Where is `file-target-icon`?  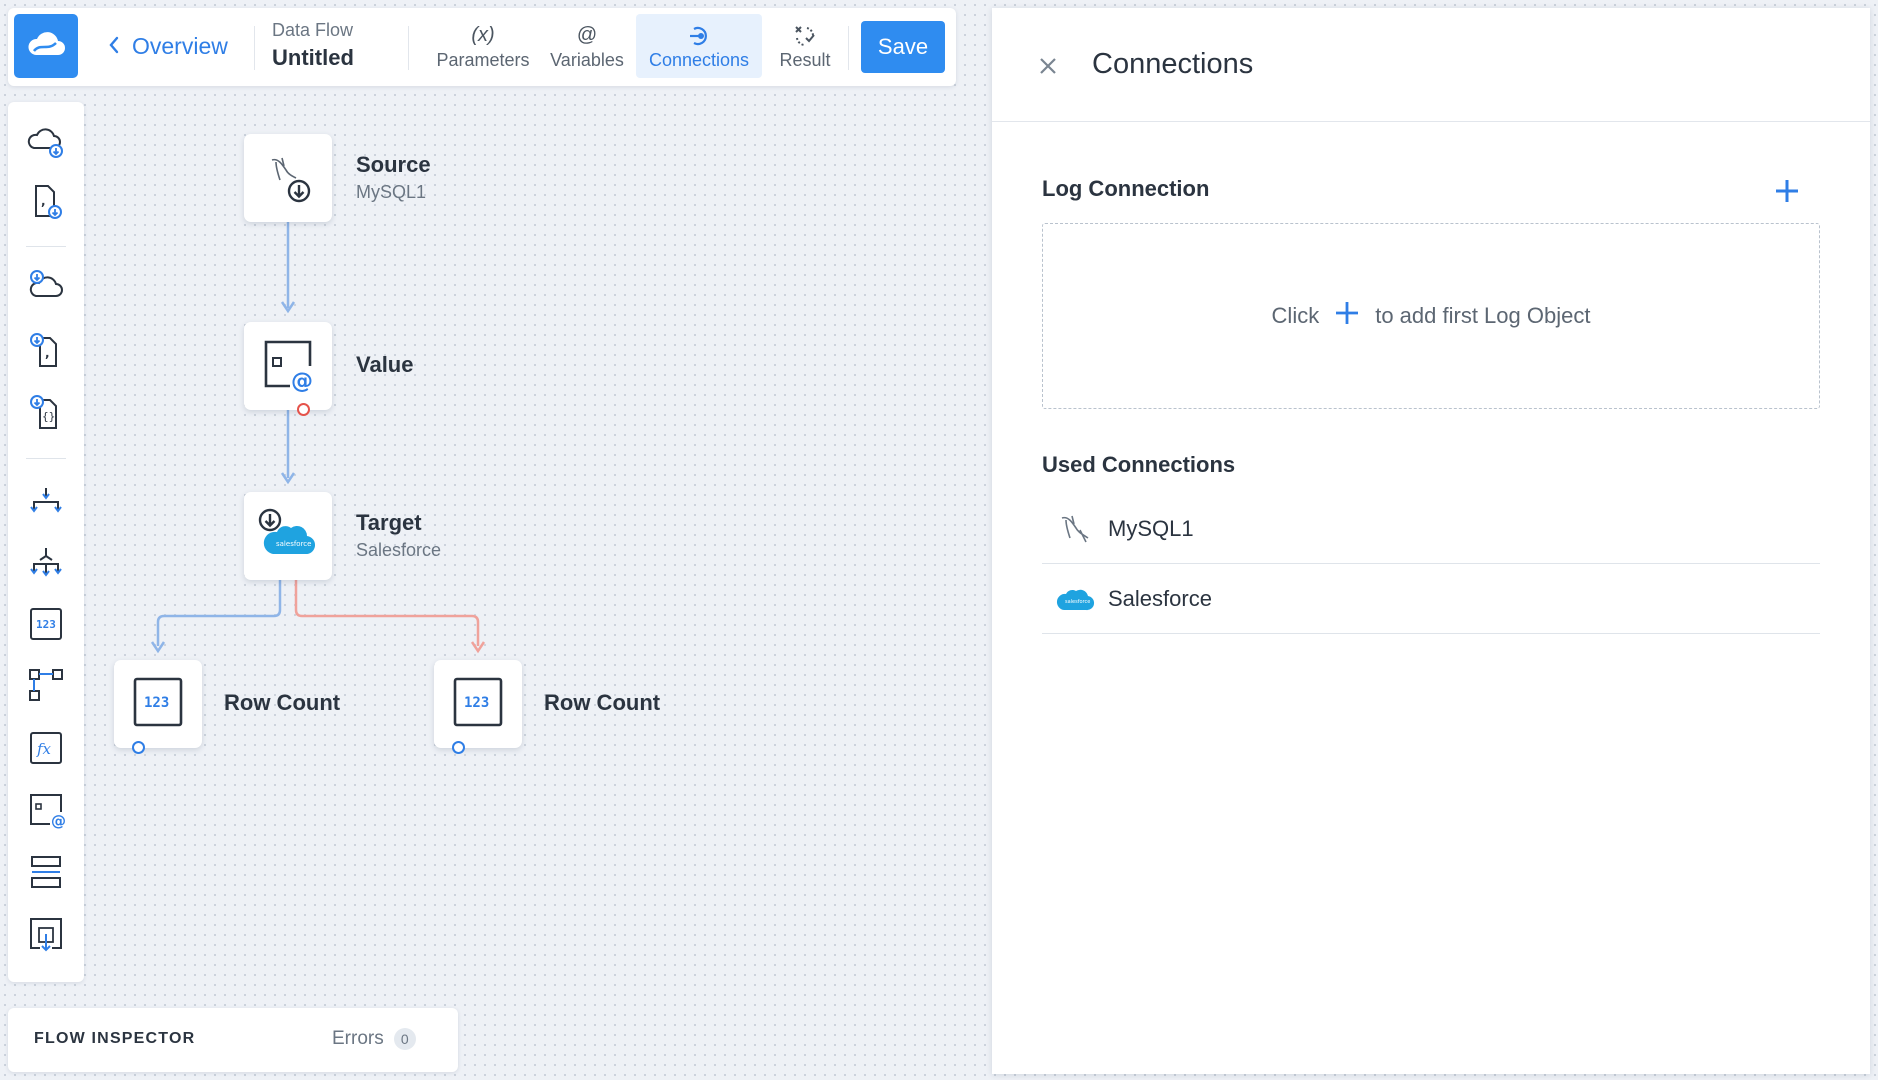 file-target-icon is located at coordinates (46, 934).